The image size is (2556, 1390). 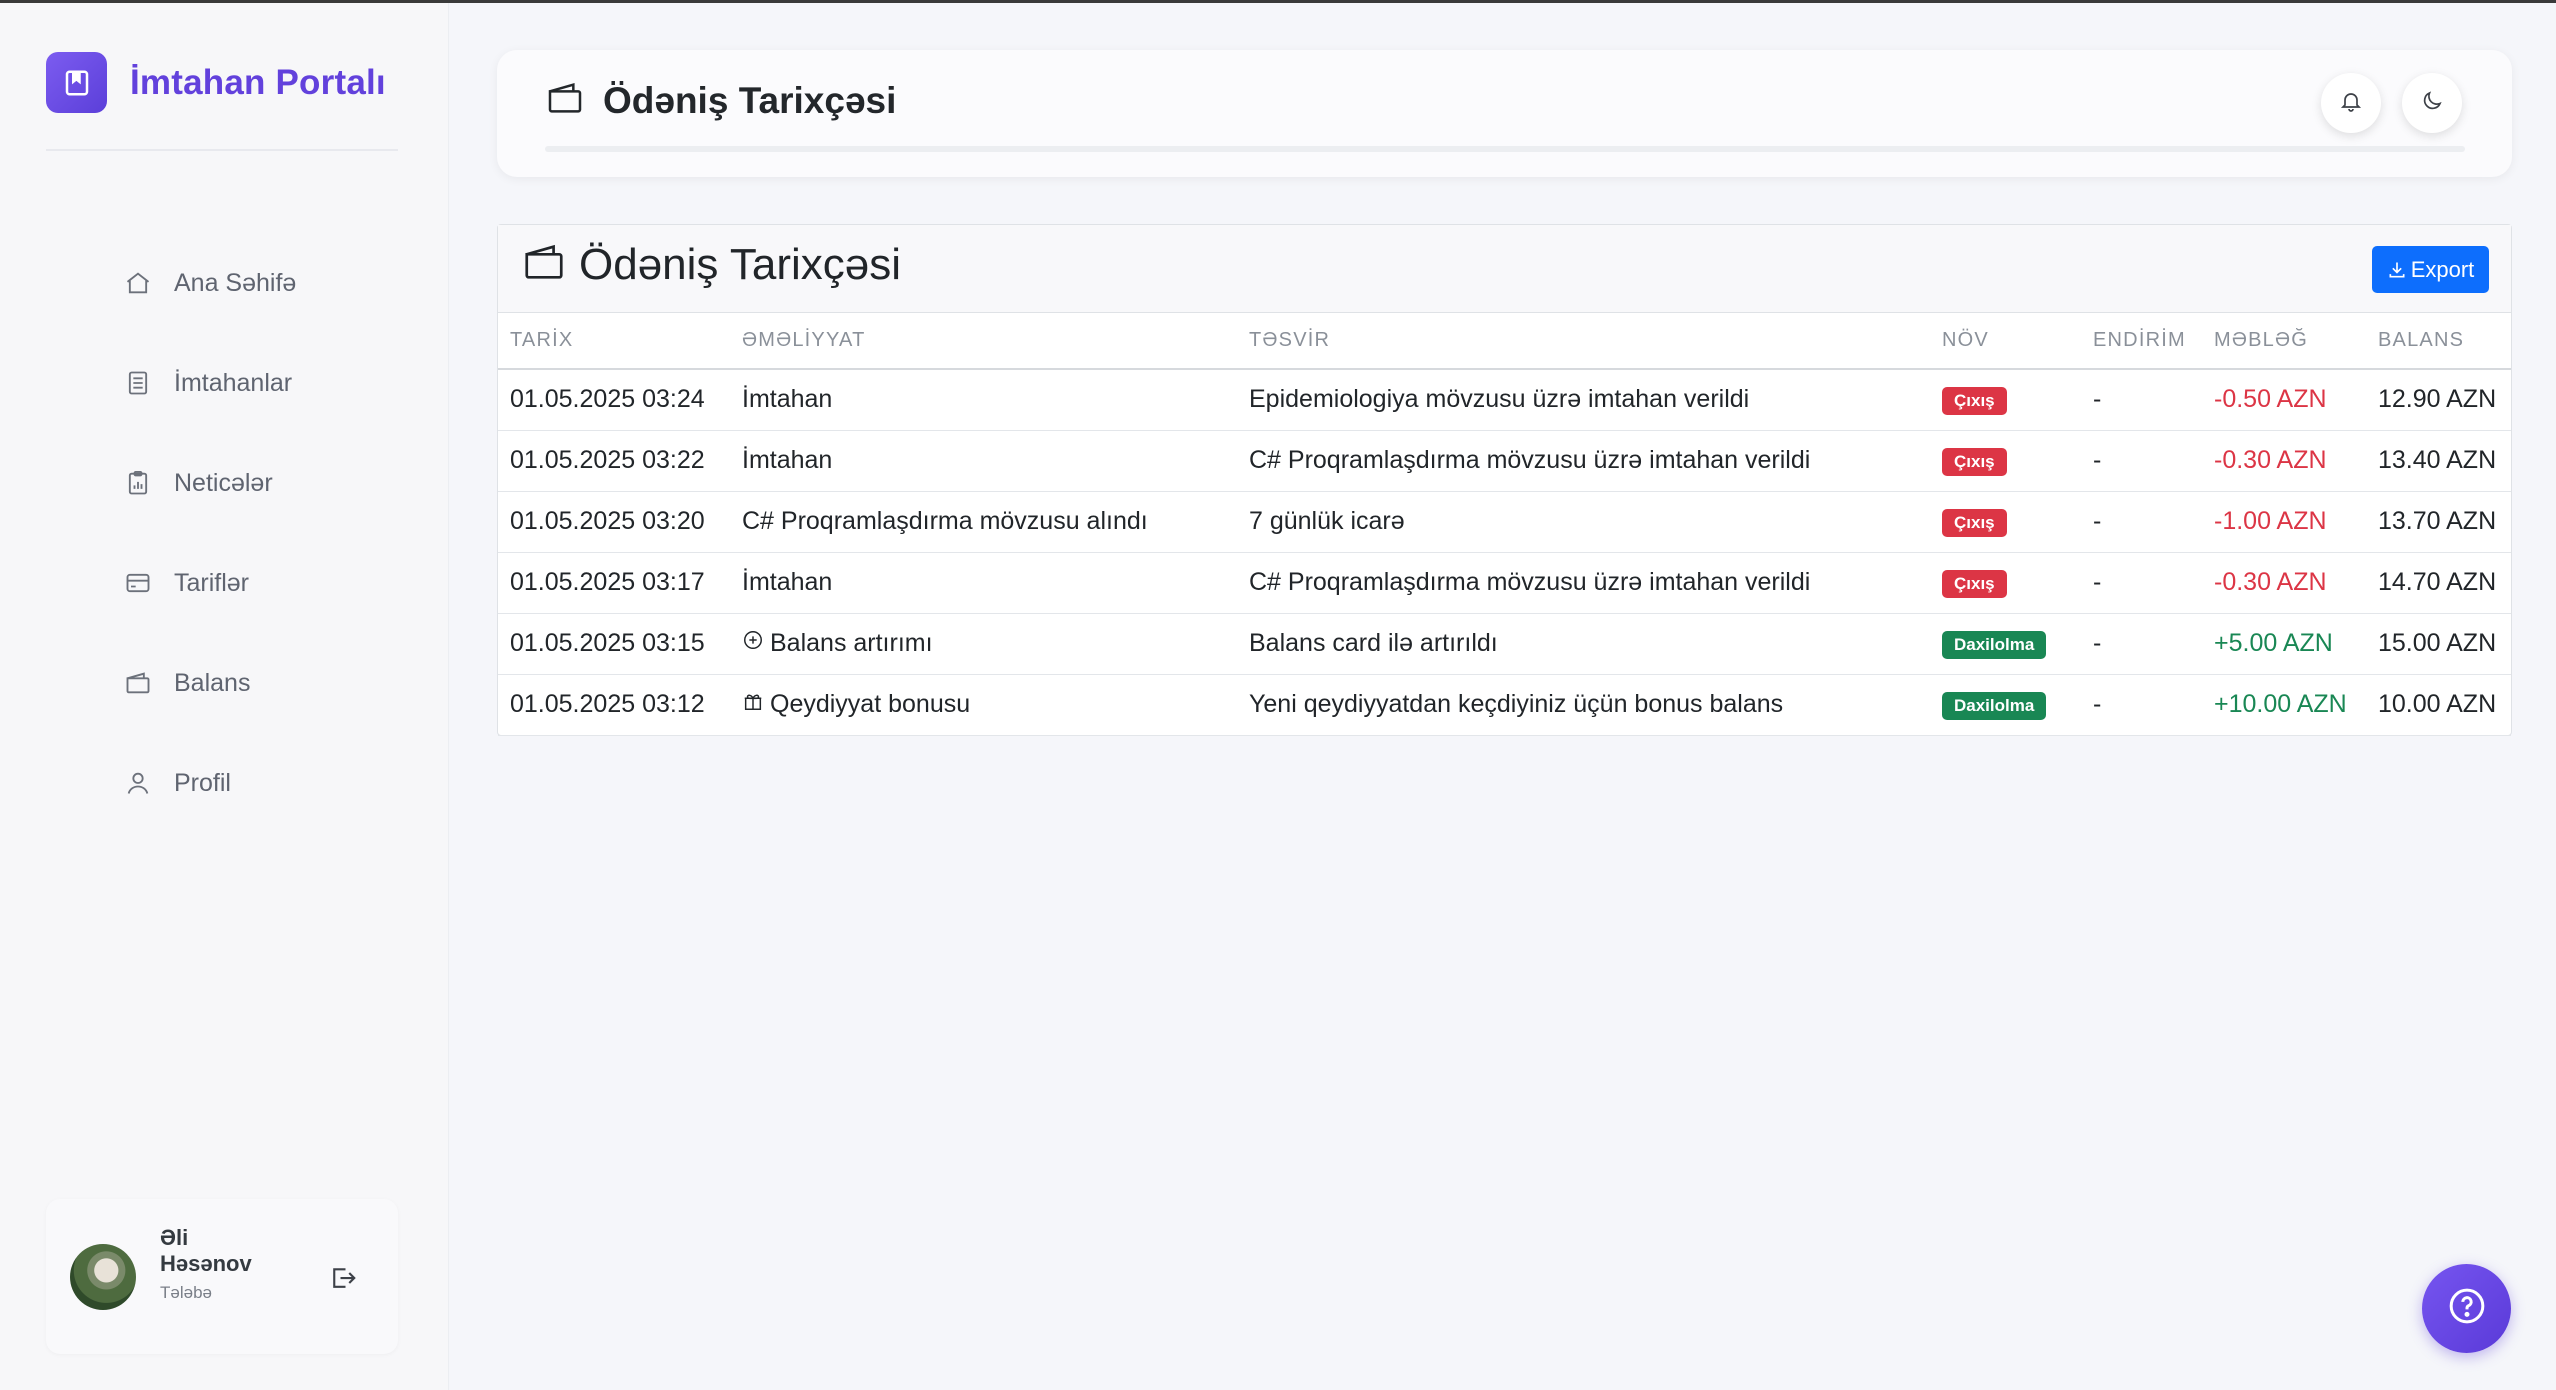 What do you see at coordinates (2141, 341) in the screenshot?
I see `column-header-discount: ENDİRİM` at bounding box center [2141, 341].